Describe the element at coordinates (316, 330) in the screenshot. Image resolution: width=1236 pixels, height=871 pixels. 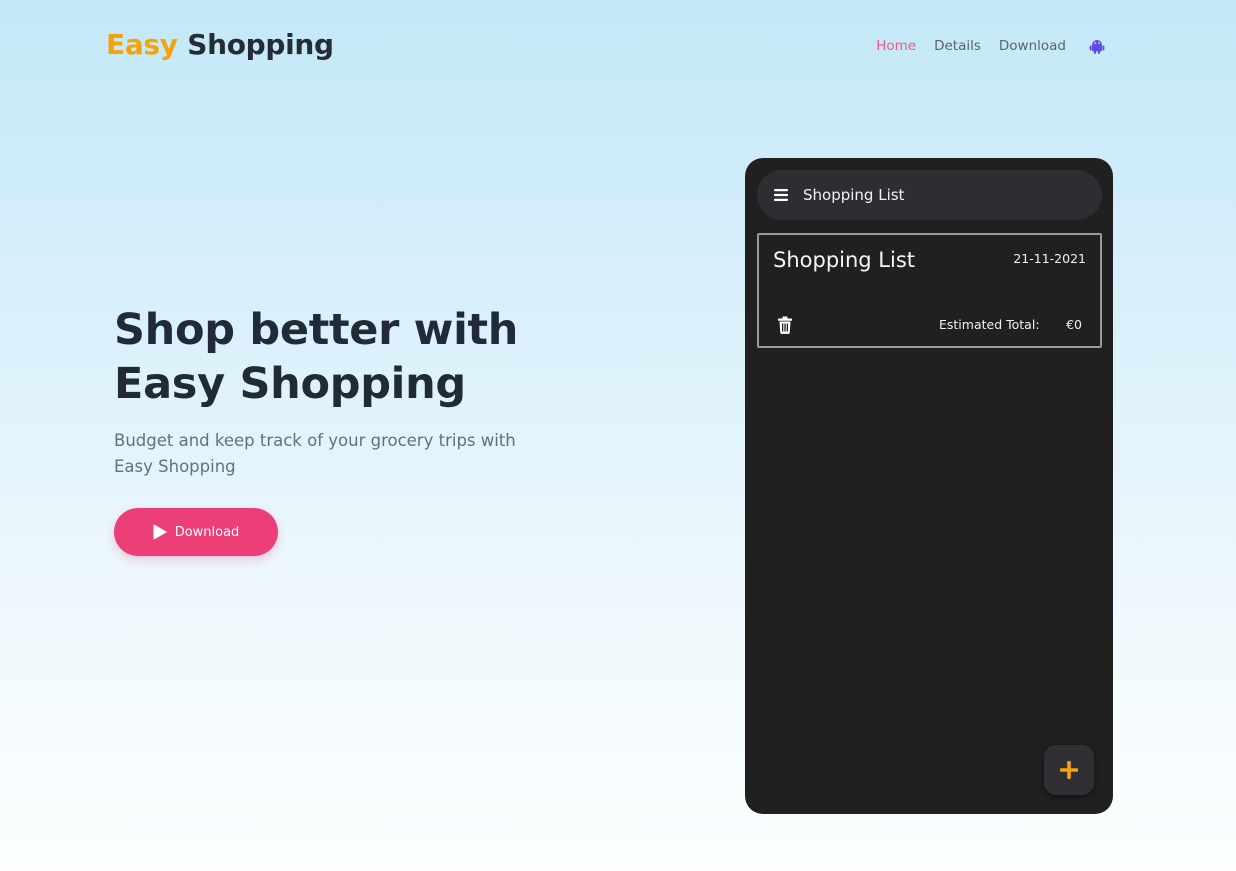
I see `hero-title-line1: Shop better with` at that location.